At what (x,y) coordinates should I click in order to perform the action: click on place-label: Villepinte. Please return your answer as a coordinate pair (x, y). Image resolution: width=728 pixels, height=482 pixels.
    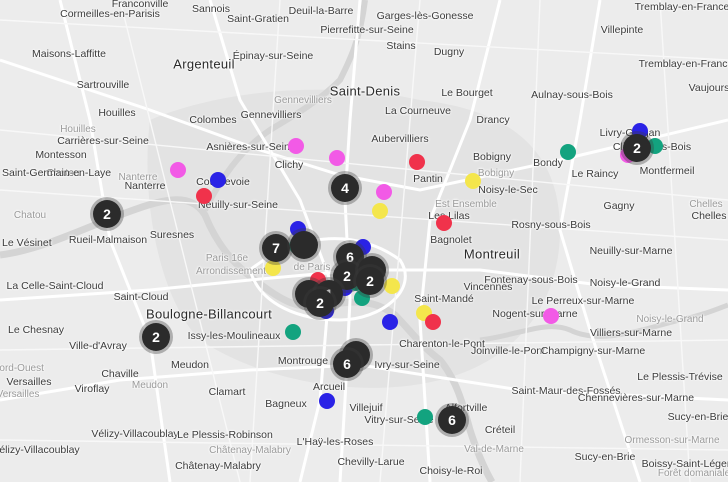
    Looking at the image, I should click on (622, 29).